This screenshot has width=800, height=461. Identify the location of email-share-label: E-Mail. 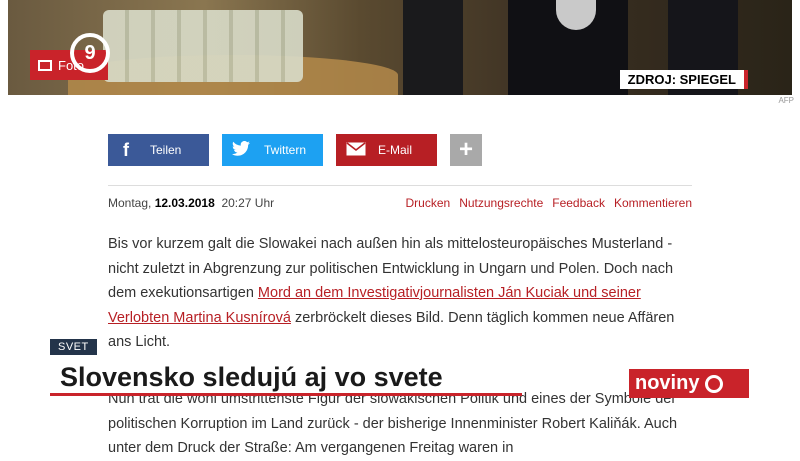
(395, 150).